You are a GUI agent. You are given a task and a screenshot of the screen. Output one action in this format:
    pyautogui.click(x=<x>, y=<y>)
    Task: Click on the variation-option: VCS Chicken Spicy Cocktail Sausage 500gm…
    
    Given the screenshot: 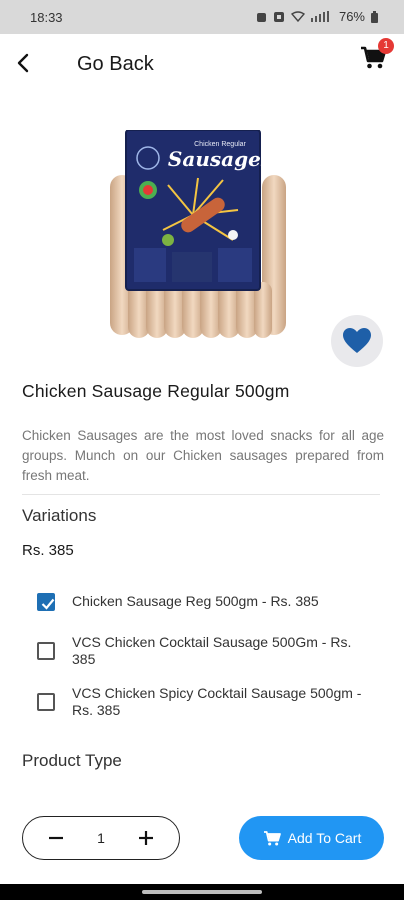 What is the action you would take?
    pyautogui.click(x=199, y=702)
    